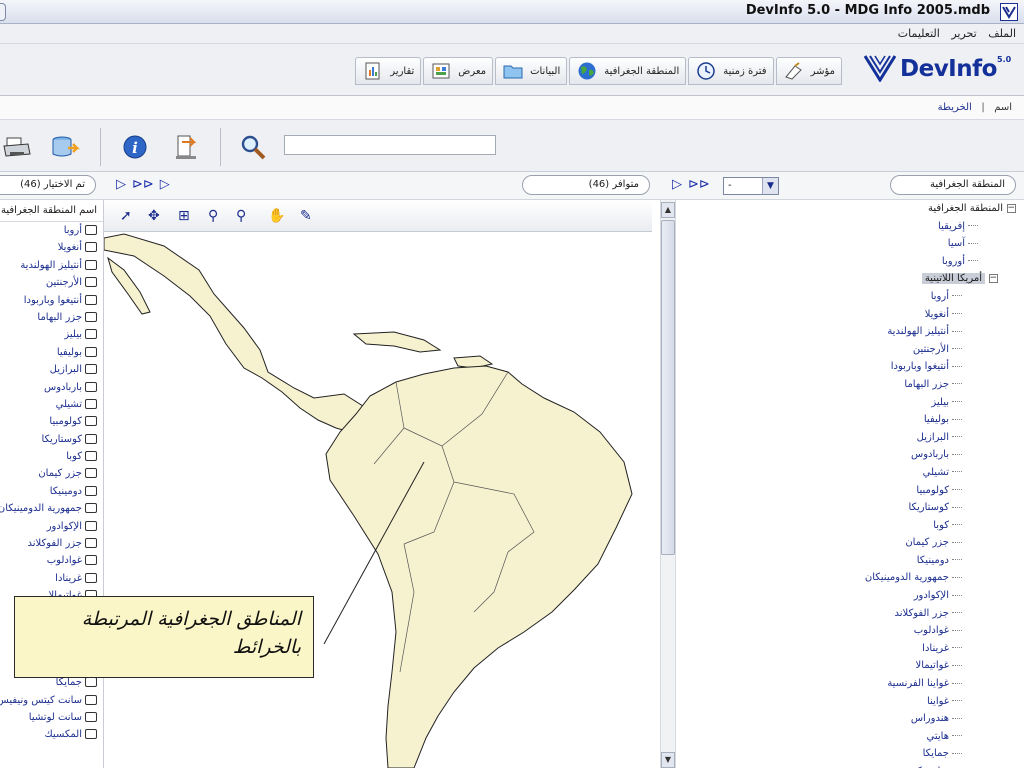 The image size is (1024, 768). What do you see at coordinates (850, 684) in the screenshot?
I see `tree-node-area: غواينا الفرنسية` at bounding box center [850, 684].